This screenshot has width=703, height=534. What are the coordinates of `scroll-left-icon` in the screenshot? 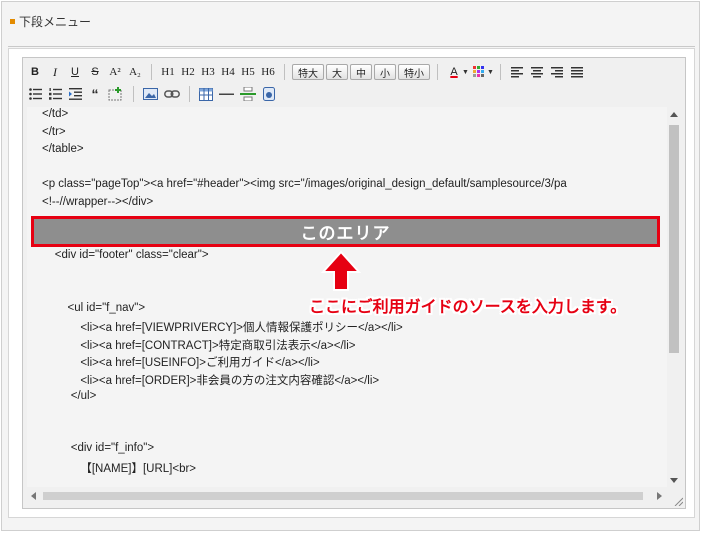 It's located at (33, 496).